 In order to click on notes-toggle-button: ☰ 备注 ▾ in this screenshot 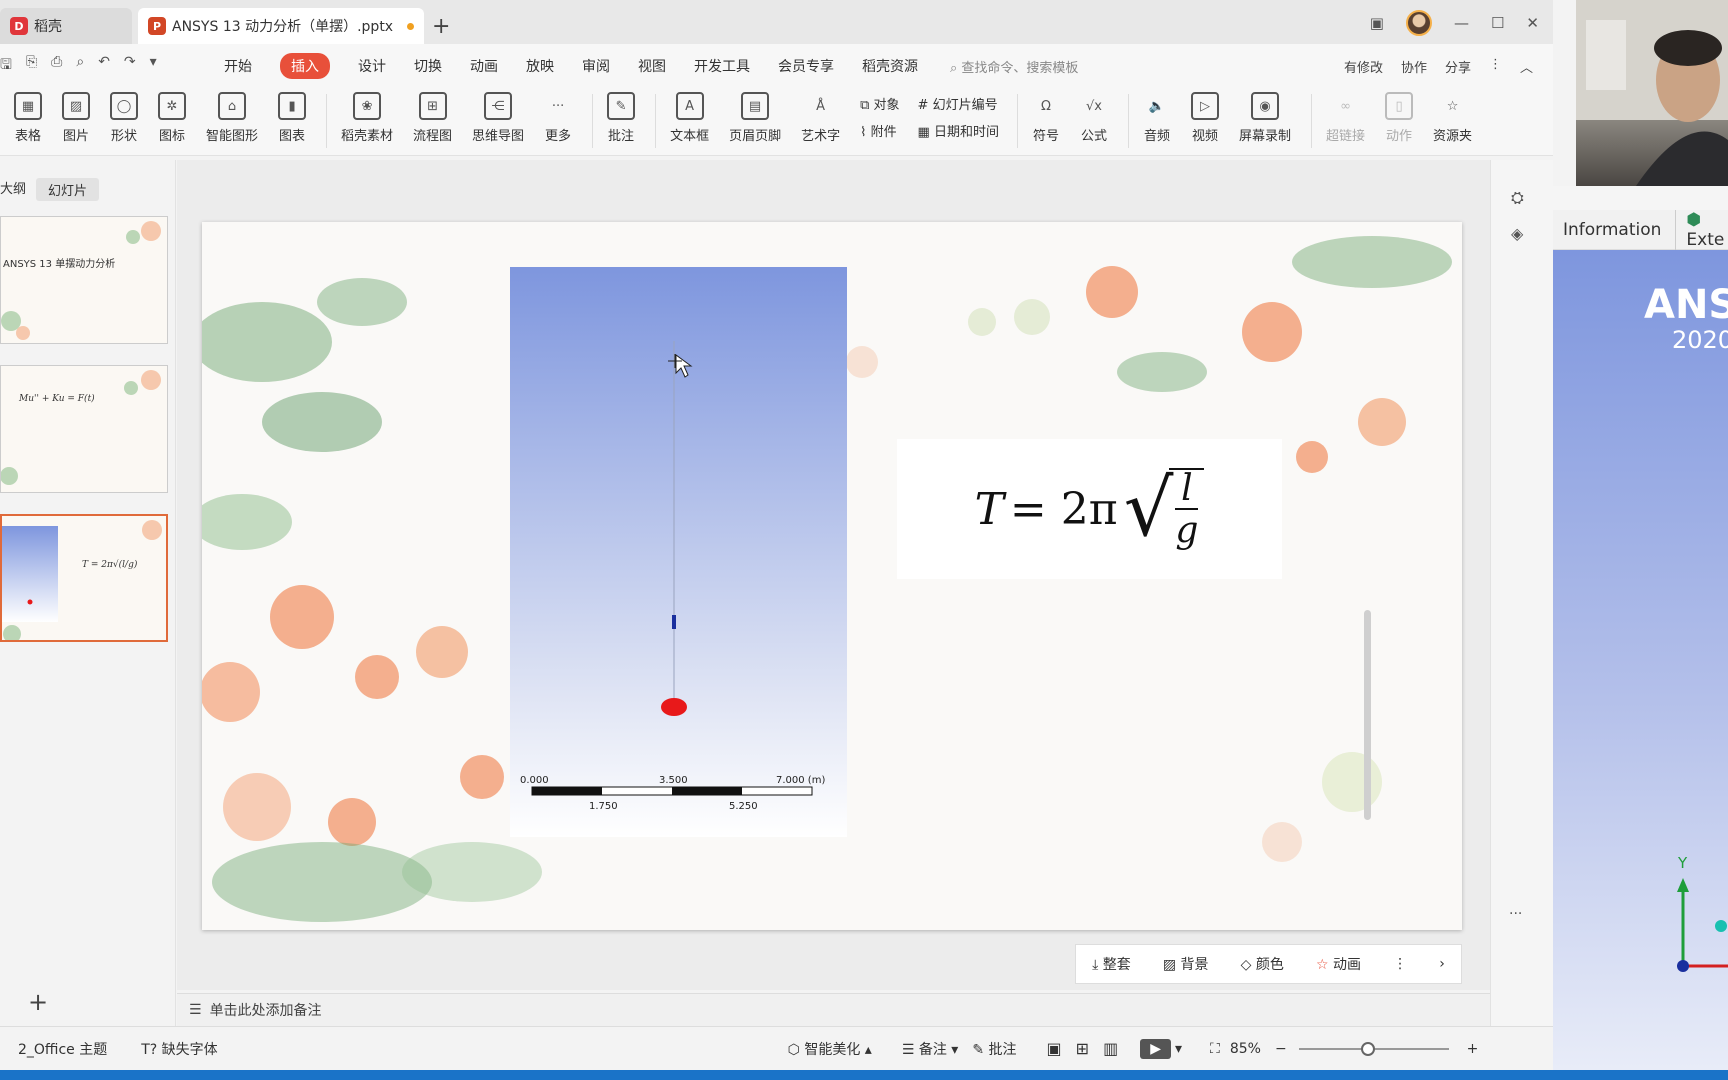, I will do `click(930, 1049)`.